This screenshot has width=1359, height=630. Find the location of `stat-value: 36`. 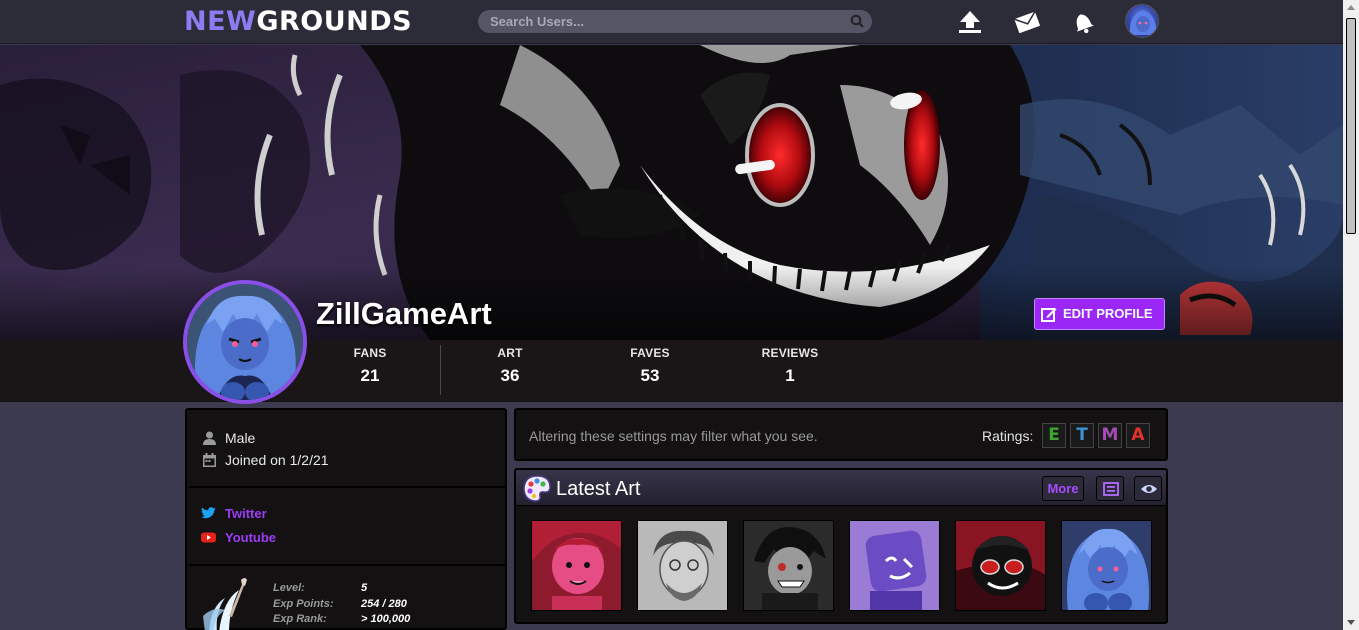

stat-value: 36 is located at coordinates (510, 375).